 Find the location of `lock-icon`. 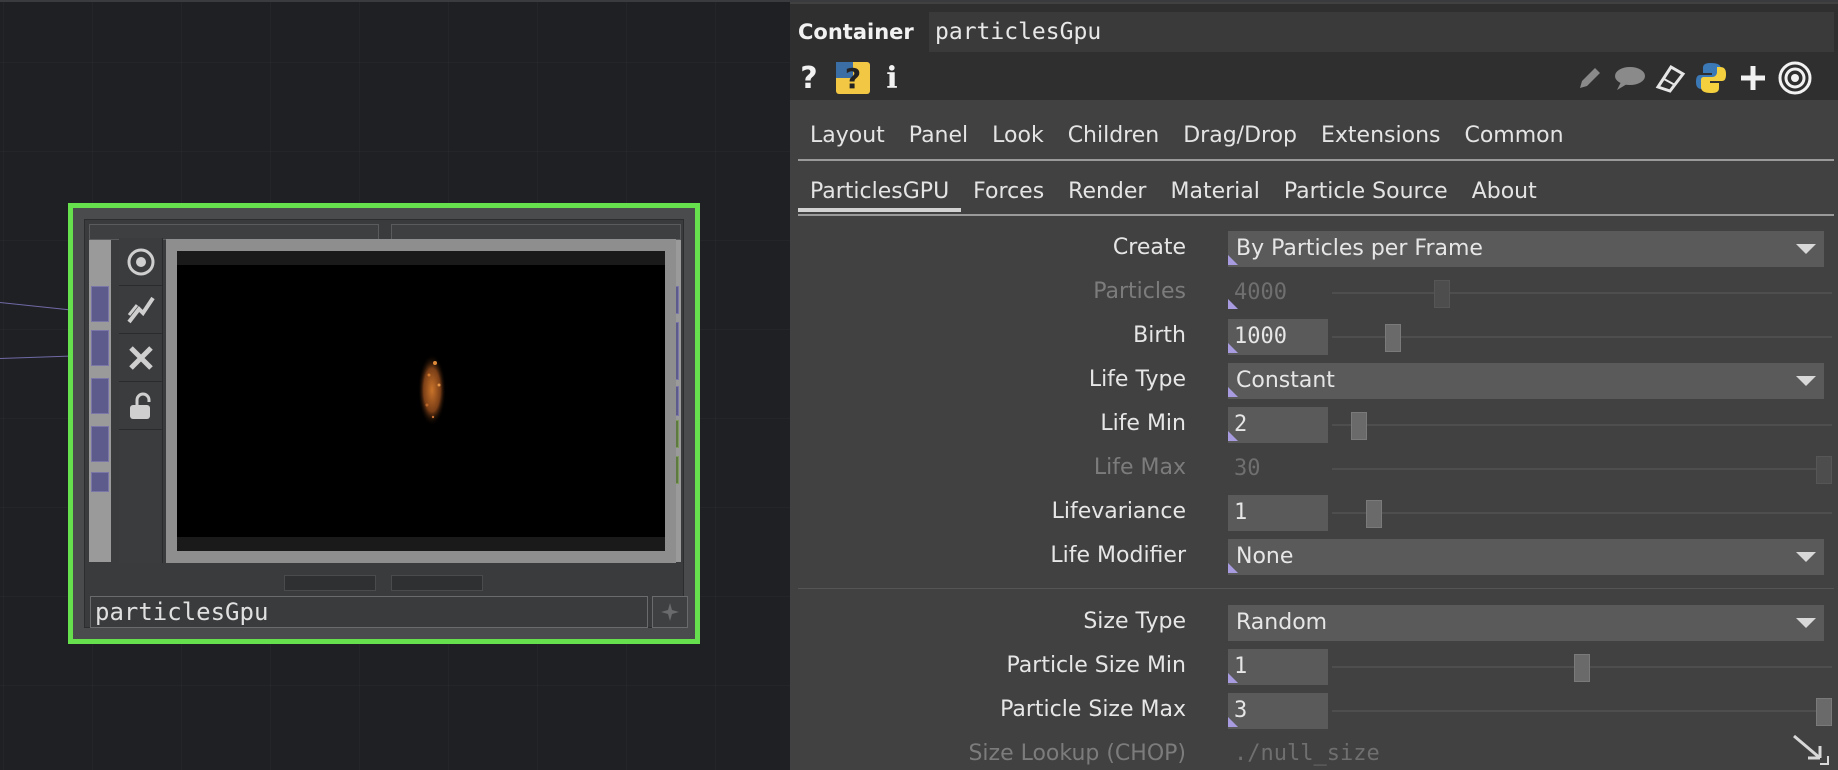

lock-icon is located at coordinates (141, 406).